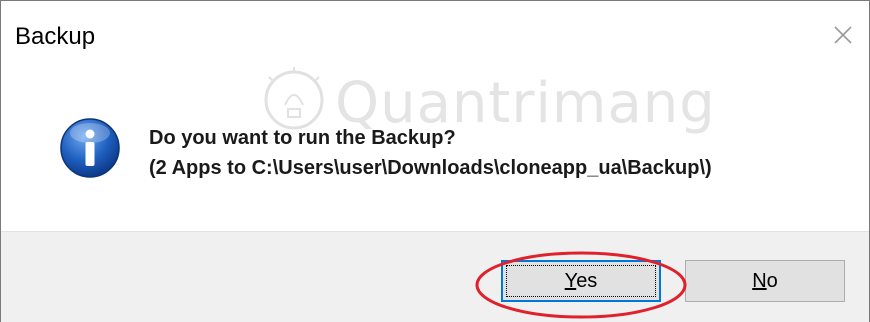 The image size is (870, 322). I want to click on no-label: No, so click(765, 280).